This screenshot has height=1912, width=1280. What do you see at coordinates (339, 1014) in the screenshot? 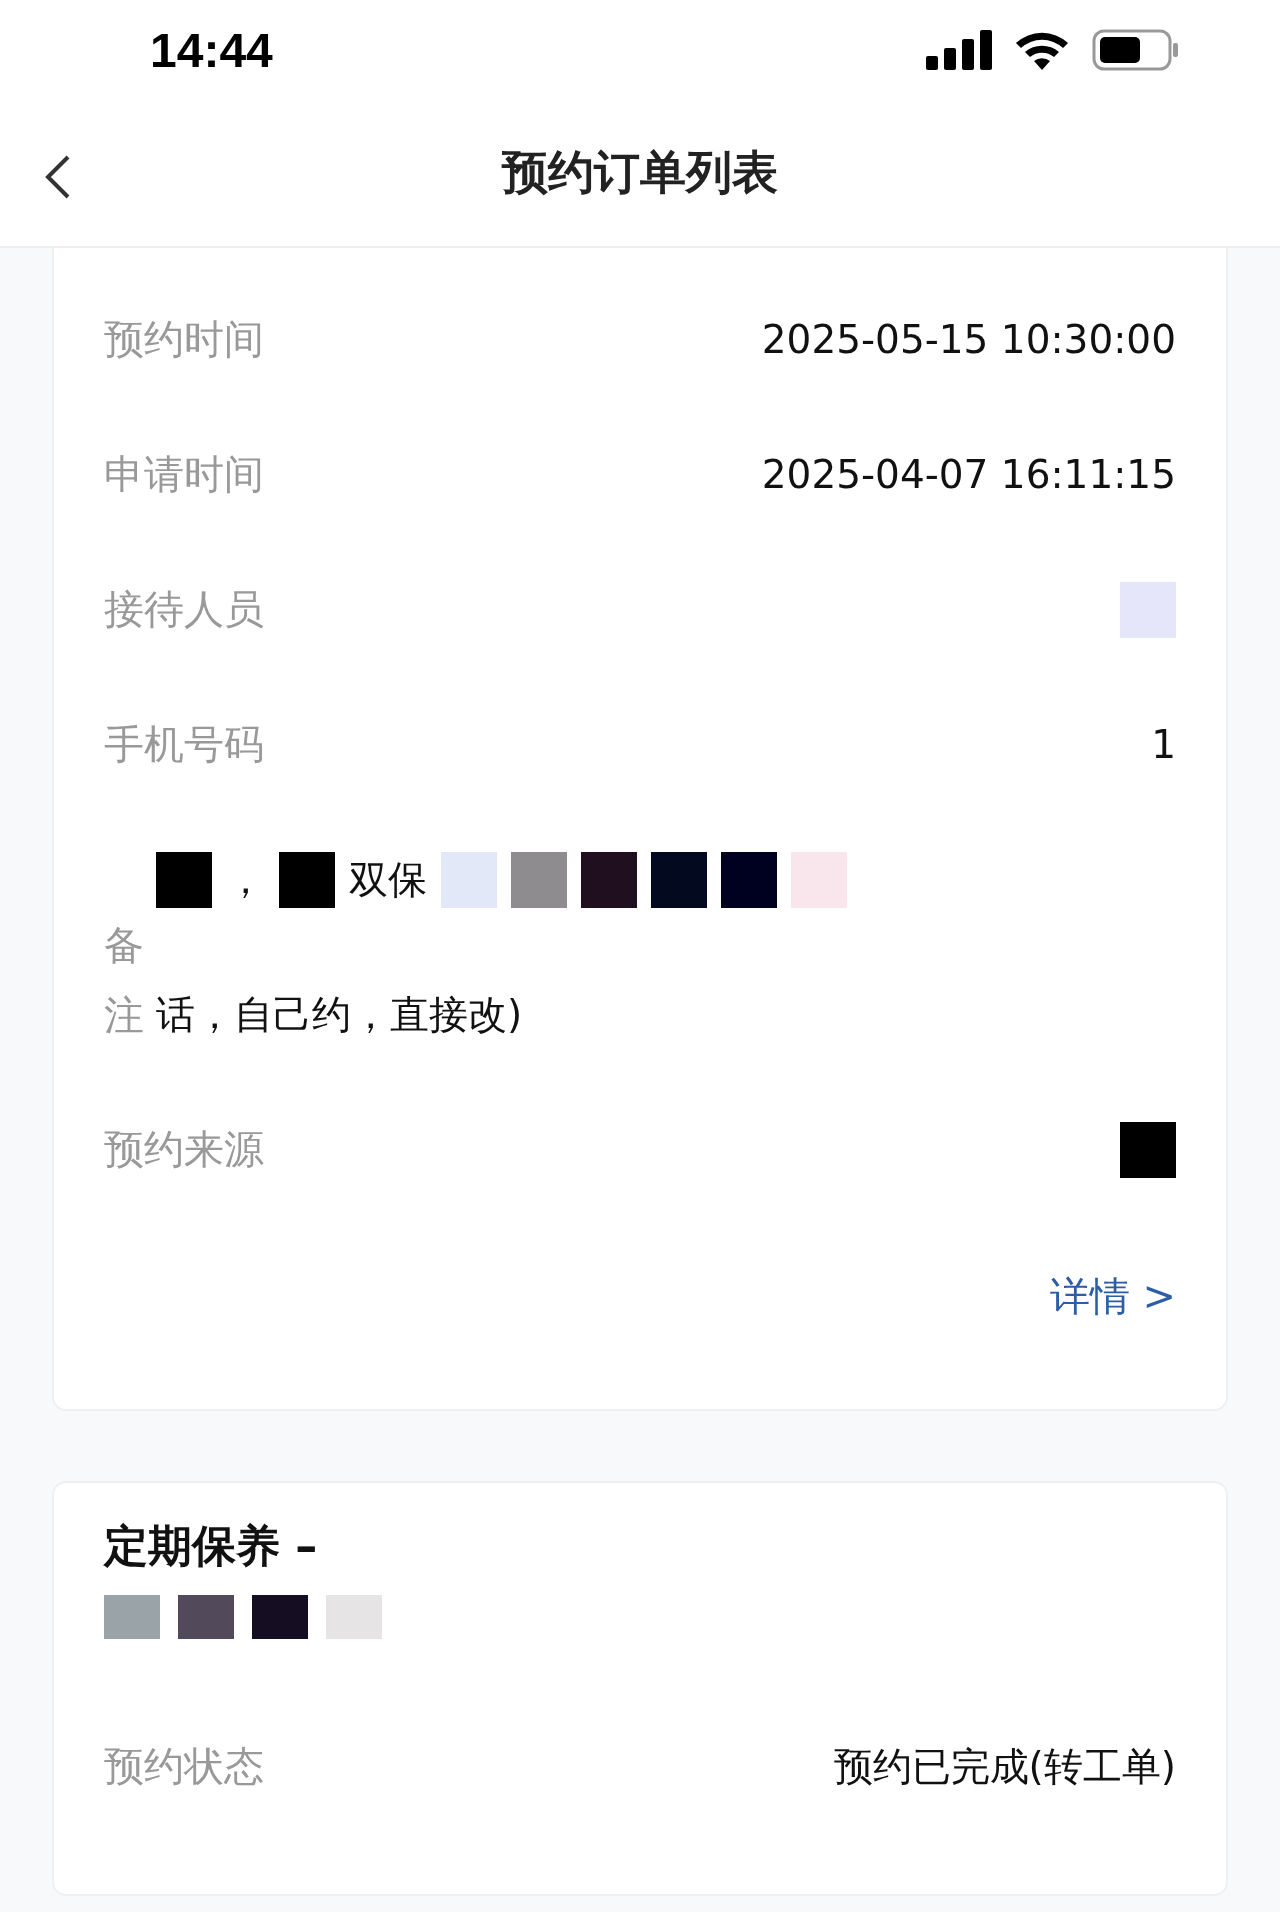
I see `value-text: 话，自己约，直接改)` at bounding box center [339, 1014].